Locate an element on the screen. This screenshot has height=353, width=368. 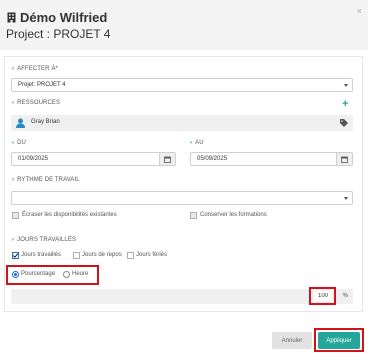
affecter-select: Projet: PROJET 4 is located at coordinates (182, 85).